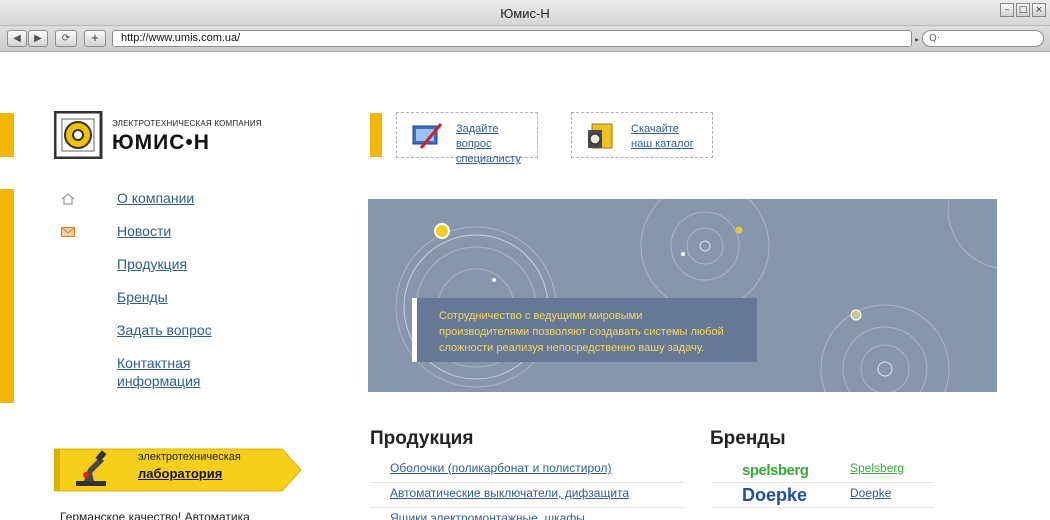 The image size is (1050, 520). I want to click on logo-emblem-icon, so click(78, 135).